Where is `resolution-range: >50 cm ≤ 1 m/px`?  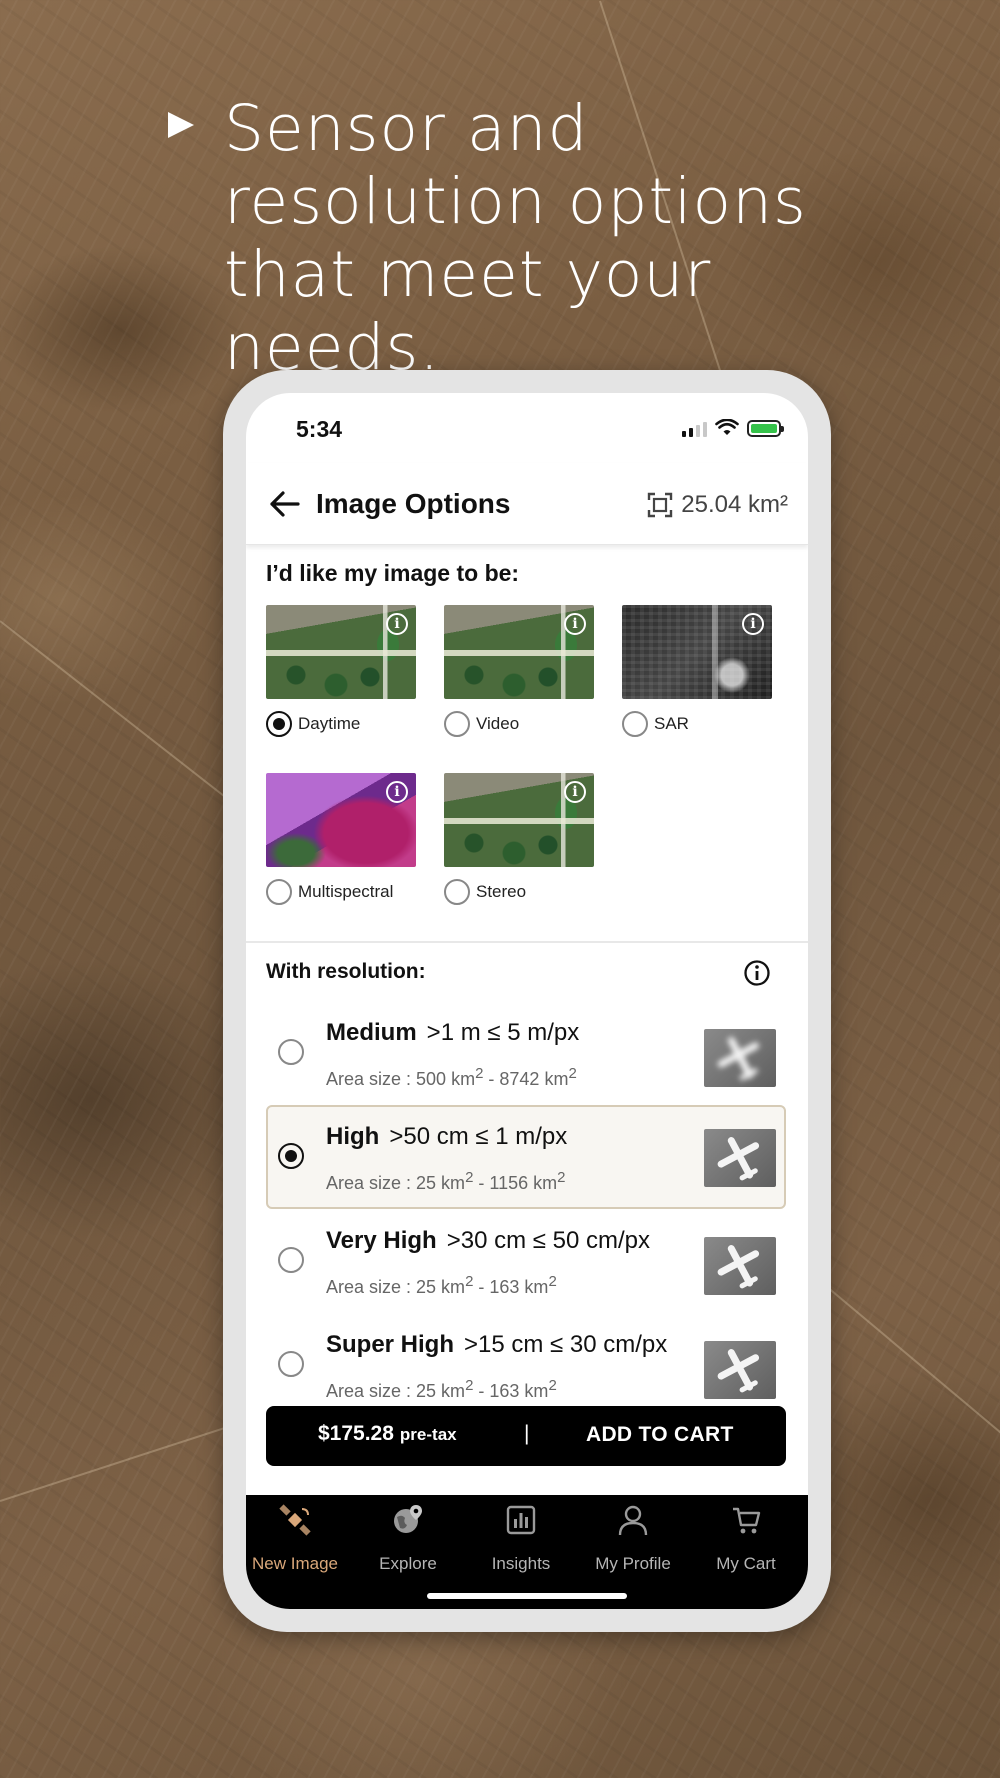 resolution-range: >50 cm ≤ 1 m/px is located at coordinates (478, 1136).